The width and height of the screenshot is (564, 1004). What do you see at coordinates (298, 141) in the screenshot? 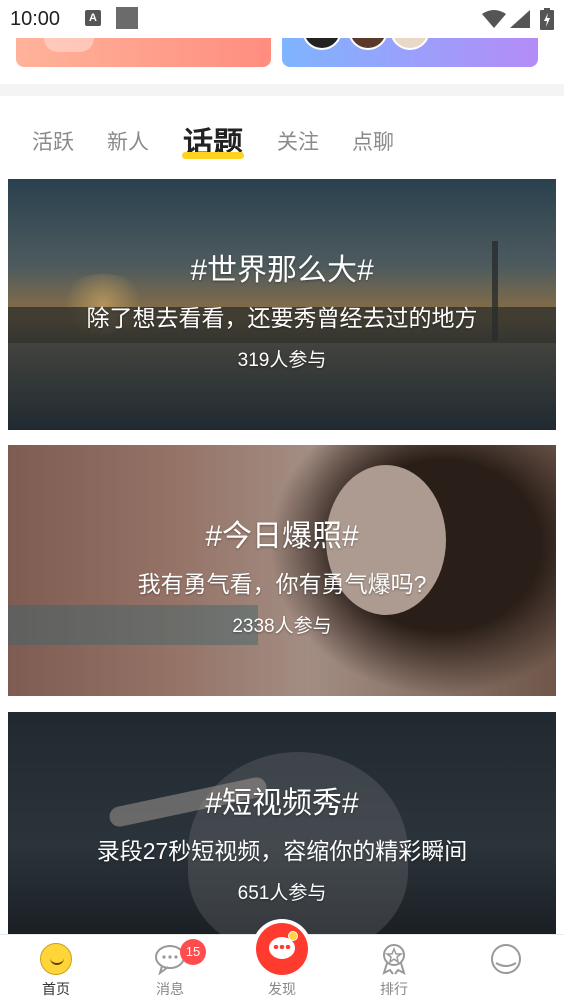
I see `tab-following: 关注` at bounding box center [298, 141].